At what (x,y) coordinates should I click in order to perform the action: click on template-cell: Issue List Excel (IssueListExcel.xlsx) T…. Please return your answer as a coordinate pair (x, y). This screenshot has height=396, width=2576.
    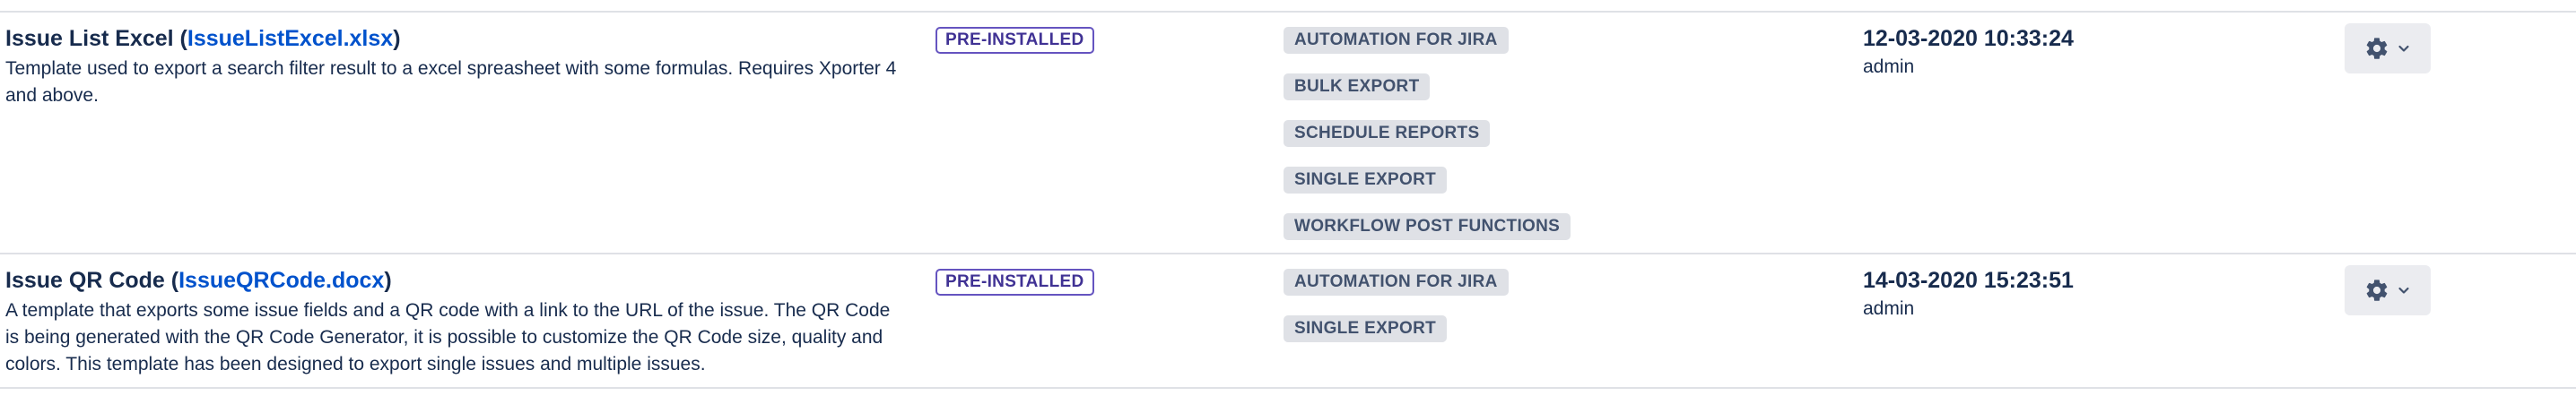
    Looking at the image, I should click on (453, 66).